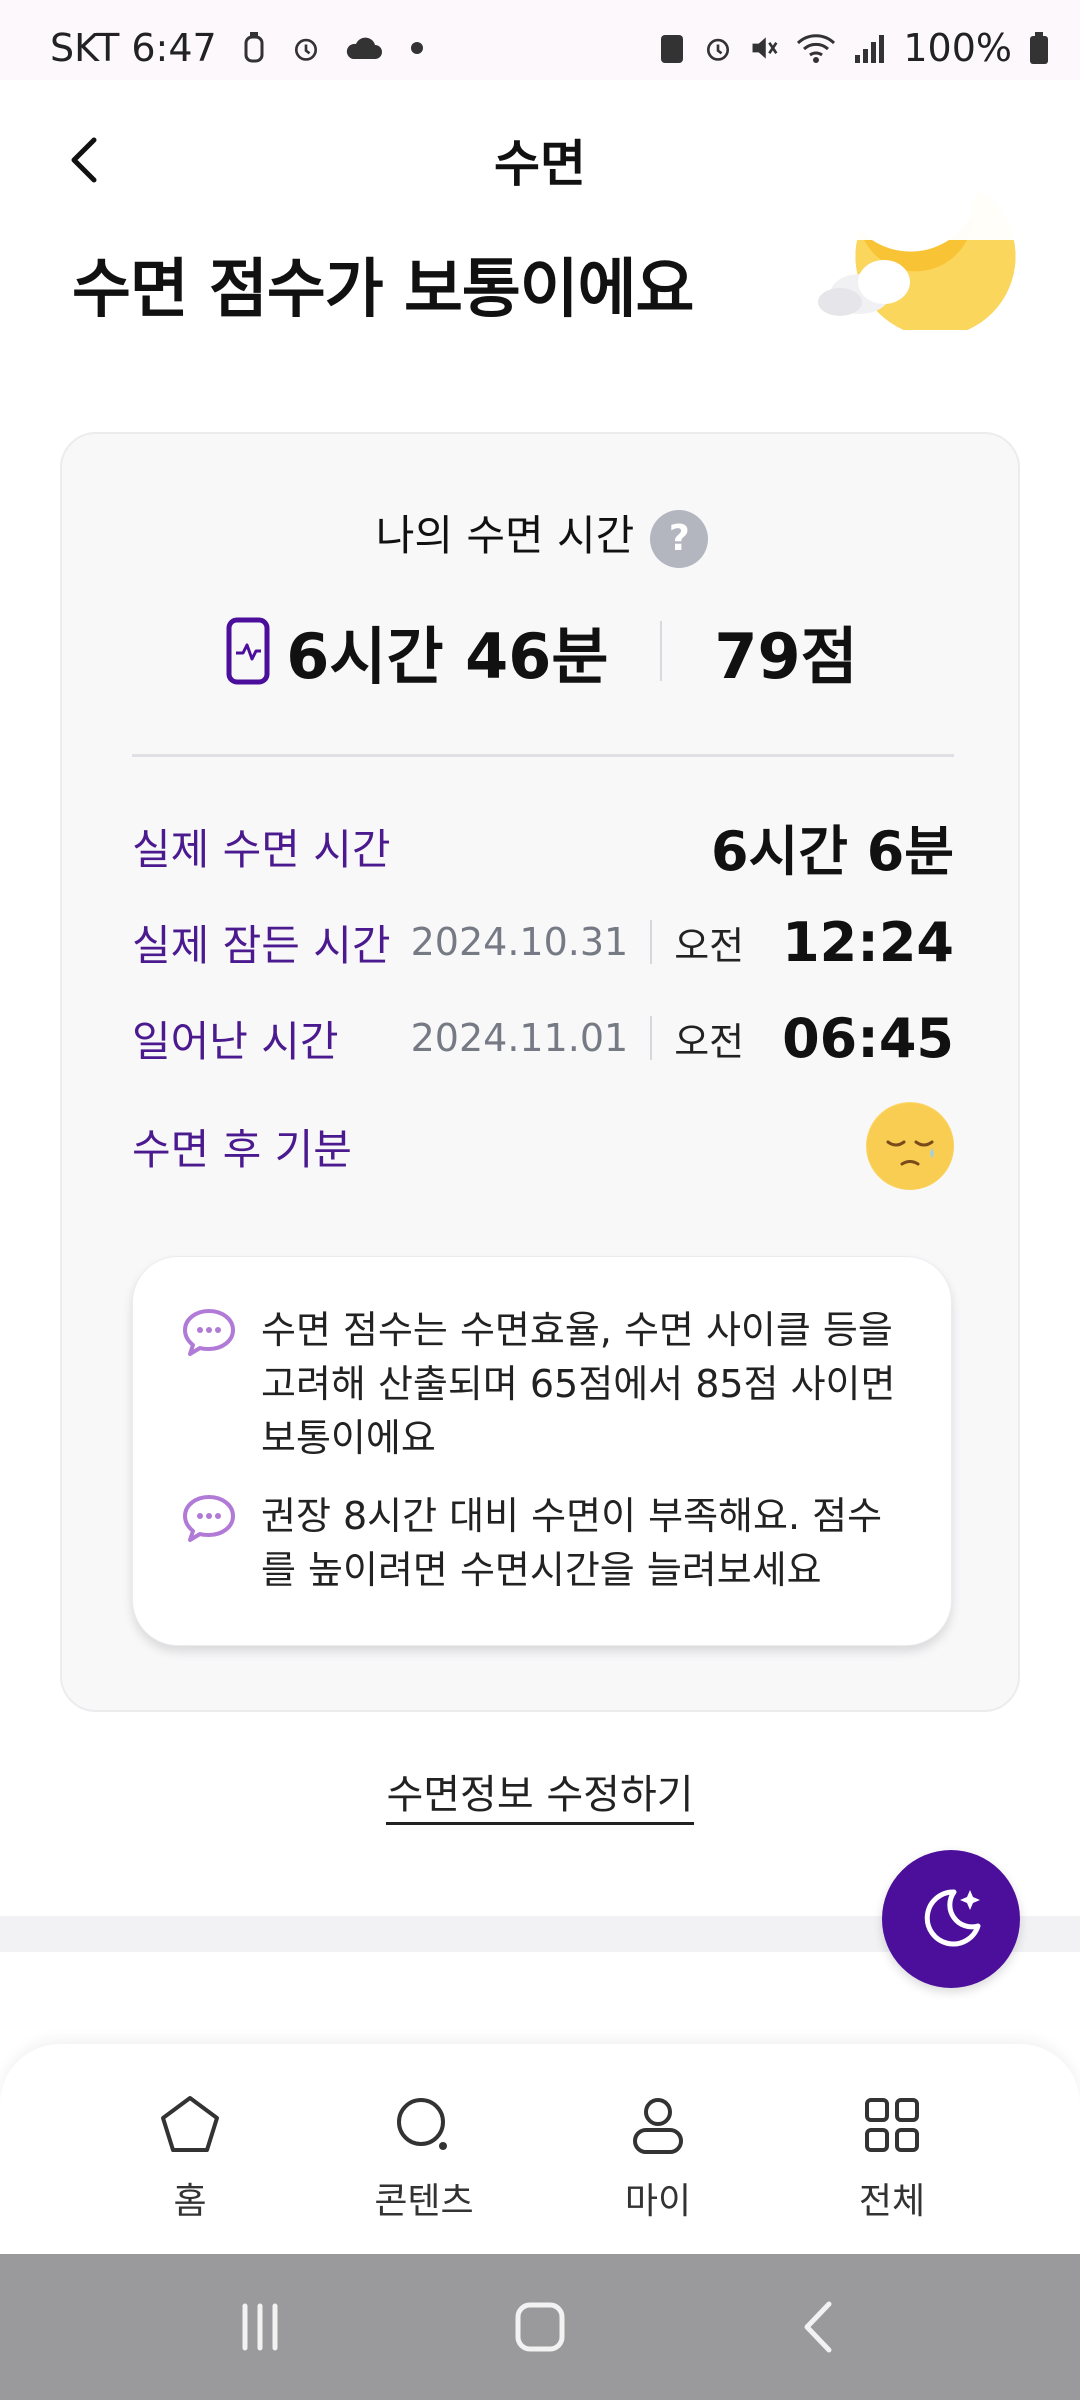 Image resolution: width=1080 pixels, height=2400 pixels. I want to click on tip-item: 권장 8시간 대비 수면이 부족해요. 점수를 높이려면 수면시간을 늘려보세요, so click(546, 1543).